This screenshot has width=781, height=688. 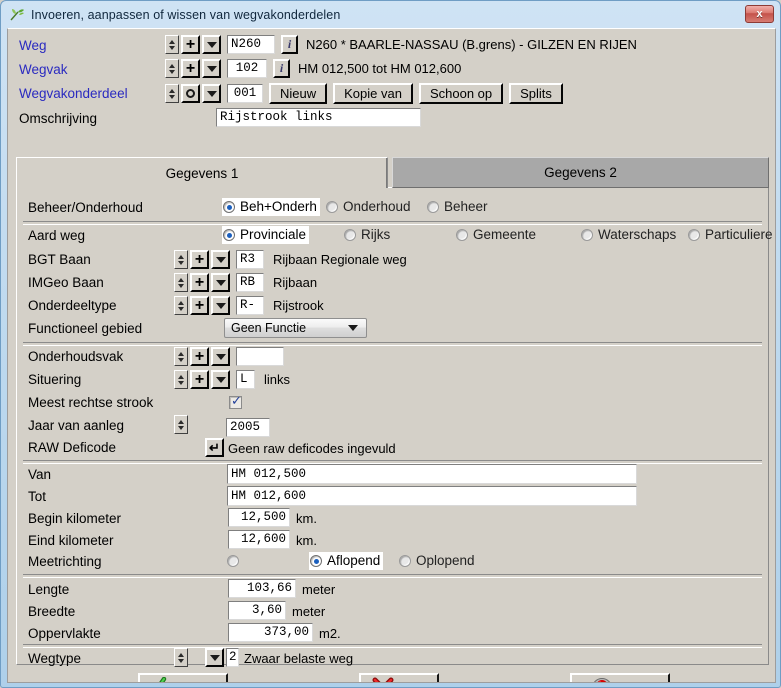 I want to click on red-light-icon, so click(x=602, y=679).